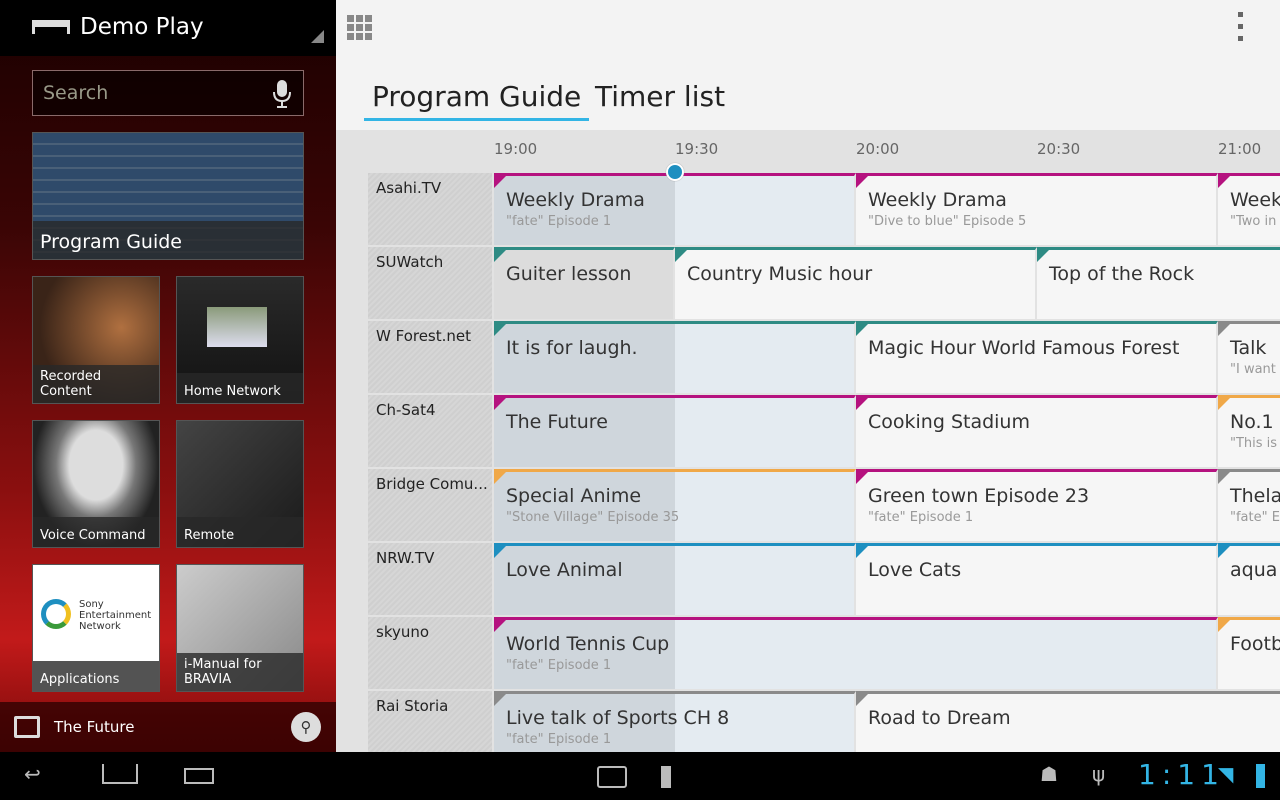  Describe the element at coordinates (282, 94) in the screenshot. I see `microphone-icon` at that location.